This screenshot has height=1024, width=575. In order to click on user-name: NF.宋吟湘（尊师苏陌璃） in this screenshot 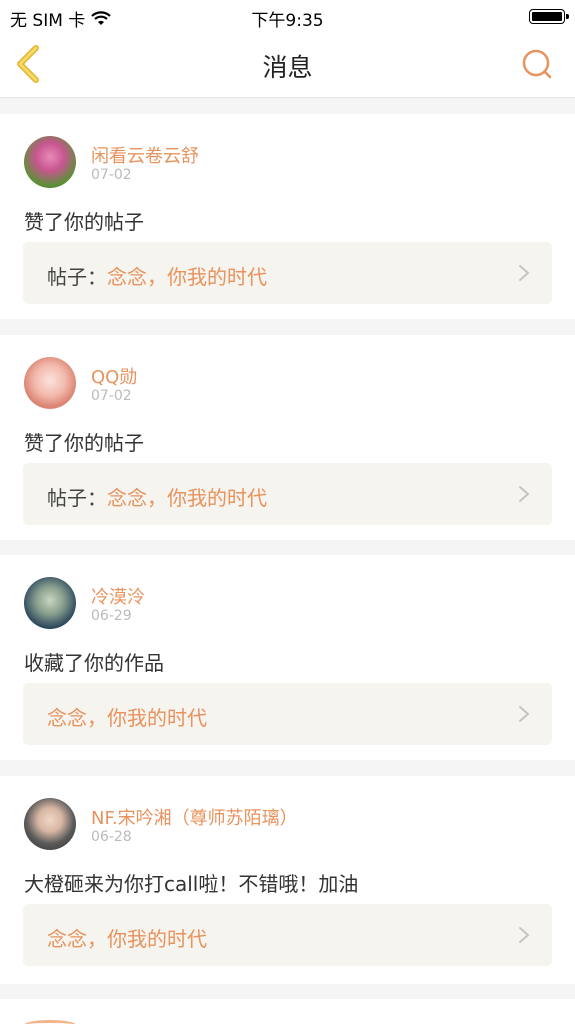, I will do `click(194, 817)`.